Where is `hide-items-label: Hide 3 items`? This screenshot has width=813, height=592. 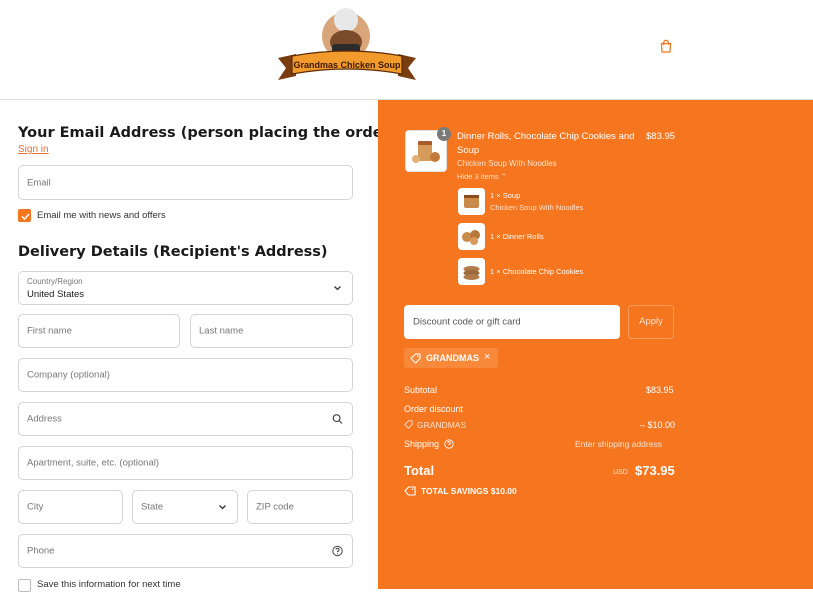 hide-items-label: Hide 3 items is located at coordinates (478, 176).